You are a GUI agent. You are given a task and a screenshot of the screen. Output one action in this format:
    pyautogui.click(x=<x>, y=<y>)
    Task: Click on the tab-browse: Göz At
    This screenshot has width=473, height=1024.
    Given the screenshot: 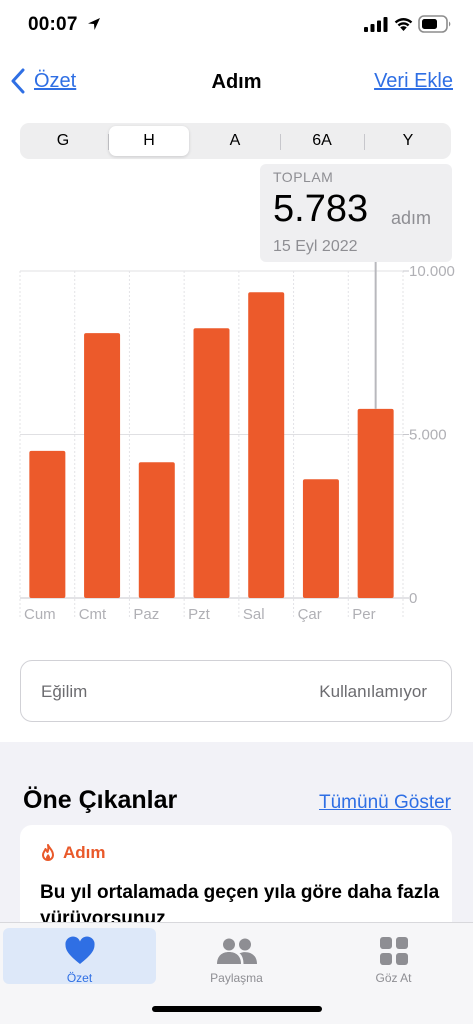 What is the action you would take?
    pyautogui.click(x=393, y=956)
    